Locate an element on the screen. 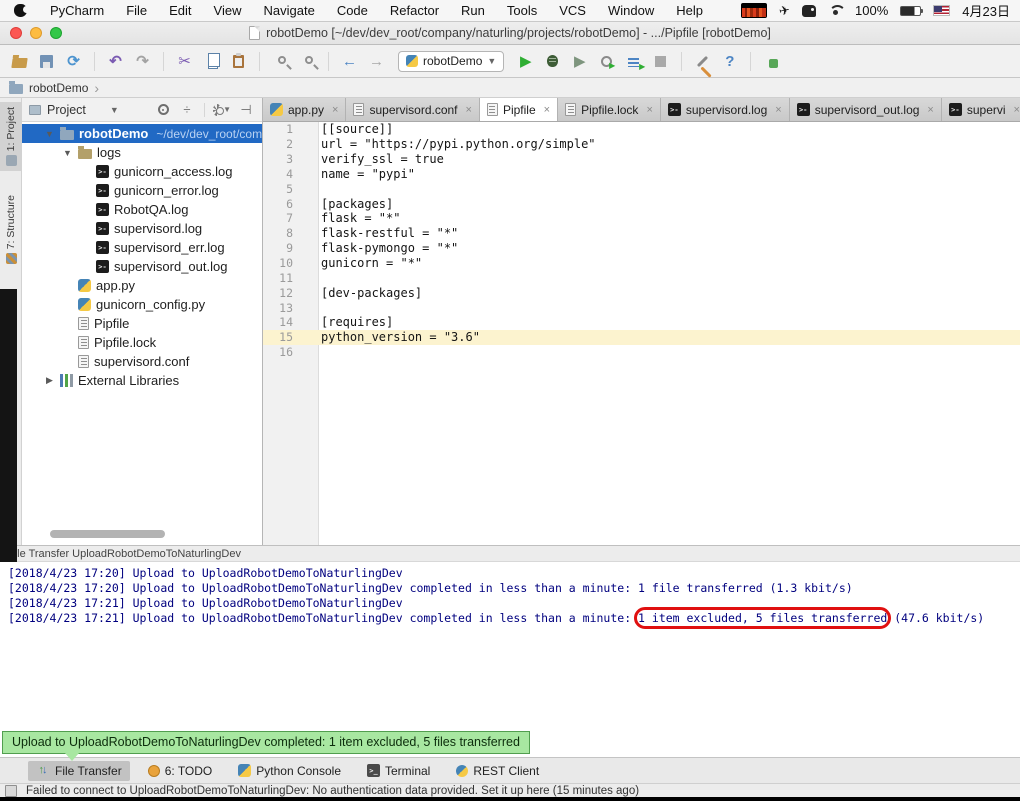 This screenshot has height=801, width=1020. open-button is located at coordinates (19, 61).